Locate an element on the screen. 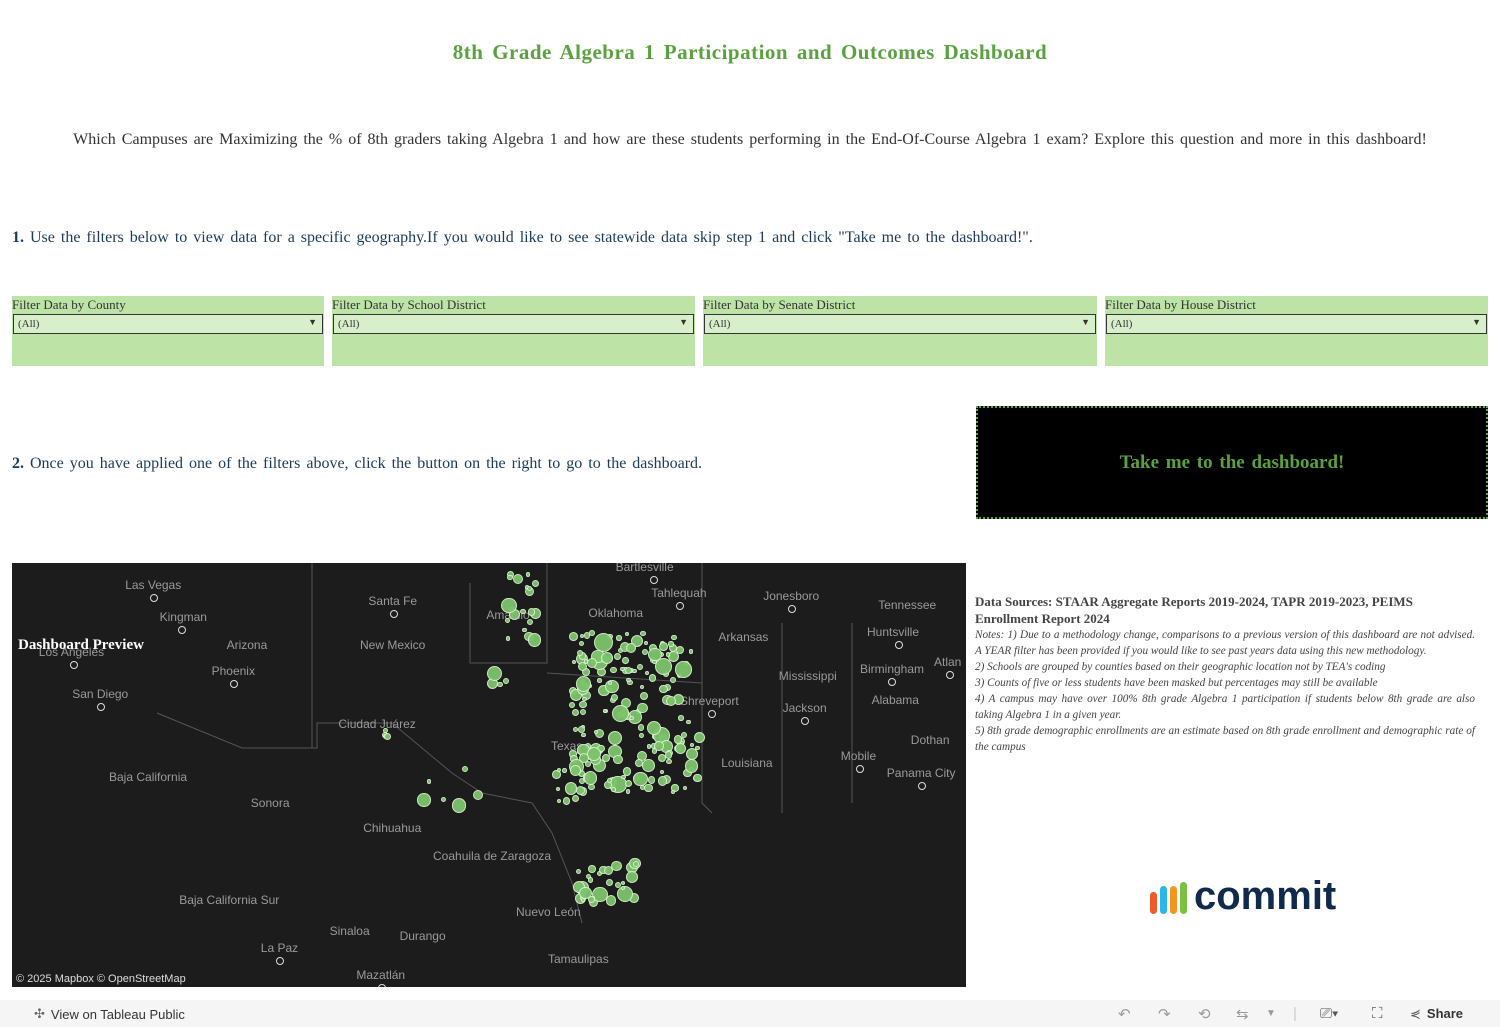 Image resolution: width=1500 pixels, height=1027 pixels. school-district-dropdown: (All) ▼ is located at coordinates (513, 324).